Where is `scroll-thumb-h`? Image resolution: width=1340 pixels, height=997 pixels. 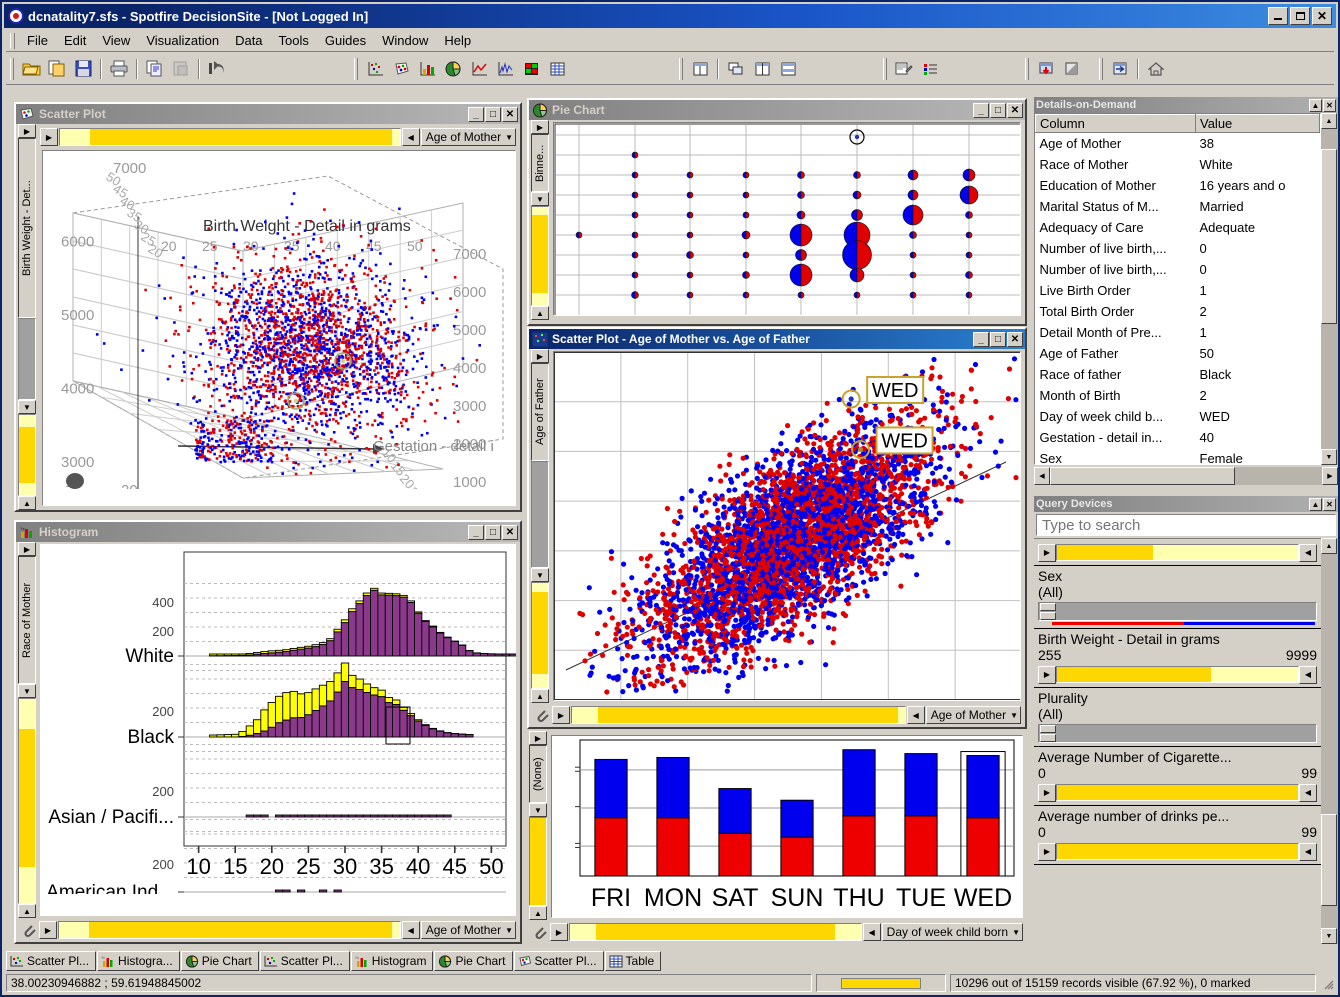
scroll-thumb-h is located at coordinates (1142, 476).